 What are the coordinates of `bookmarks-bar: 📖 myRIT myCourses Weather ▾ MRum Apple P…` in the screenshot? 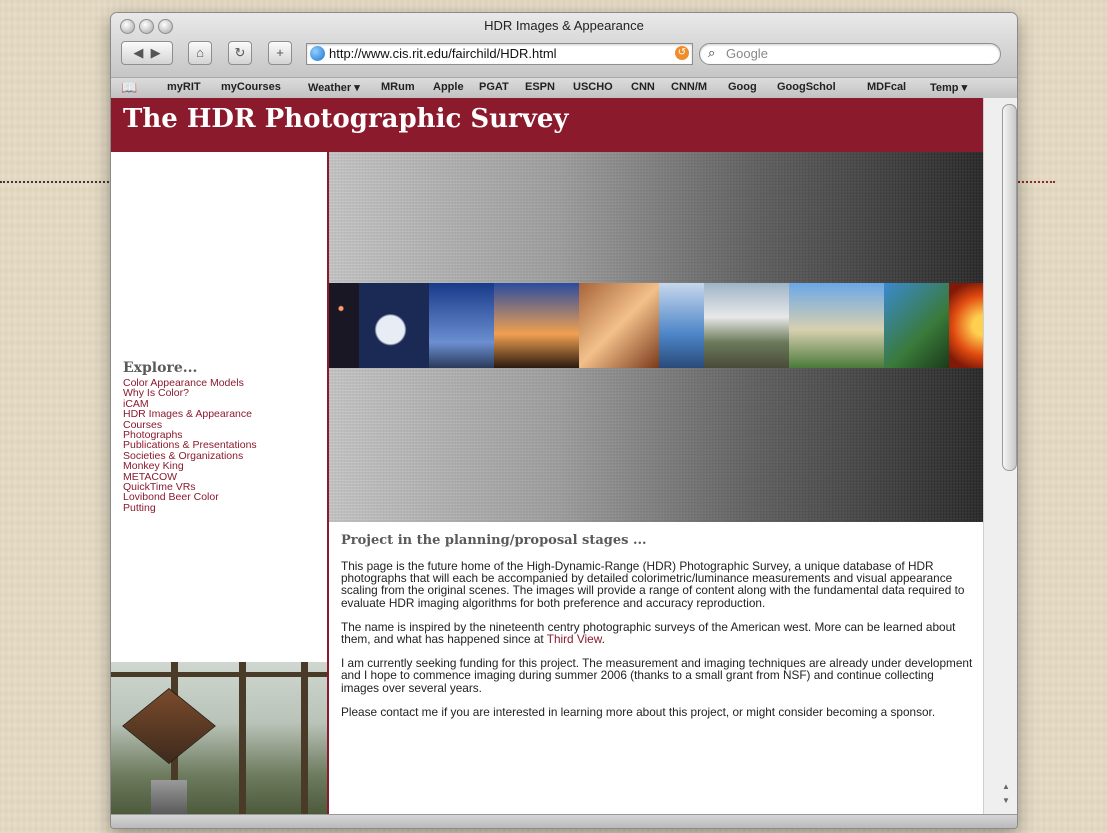 It's located at (564, 88).